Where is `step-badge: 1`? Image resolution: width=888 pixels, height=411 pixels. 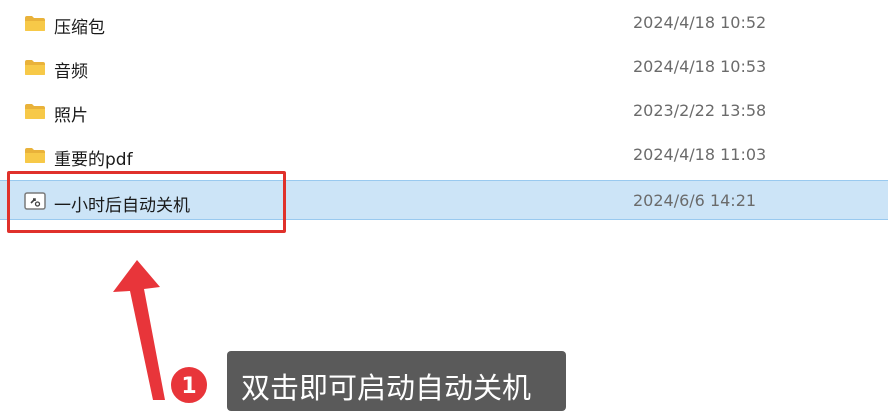
step-badge: 1 is located at coordinates (189, 385).